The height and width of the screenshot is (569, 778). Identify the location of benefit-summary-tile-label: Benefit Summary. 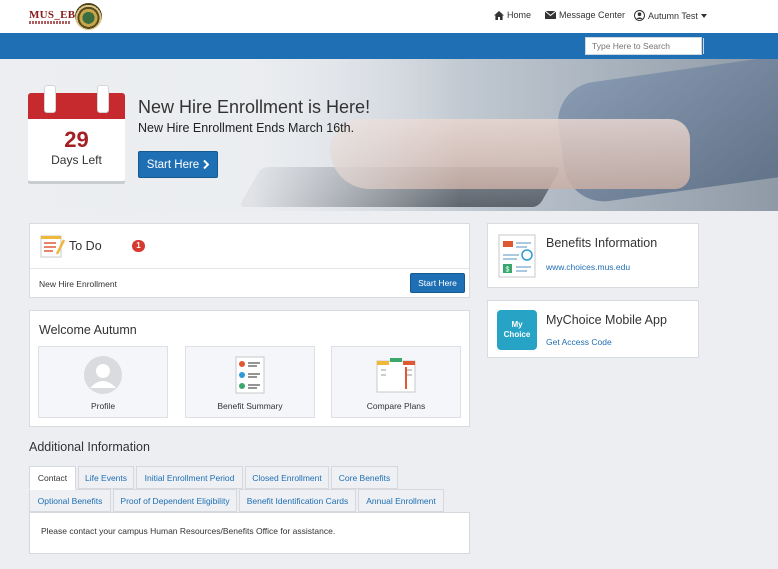
(250, 406).